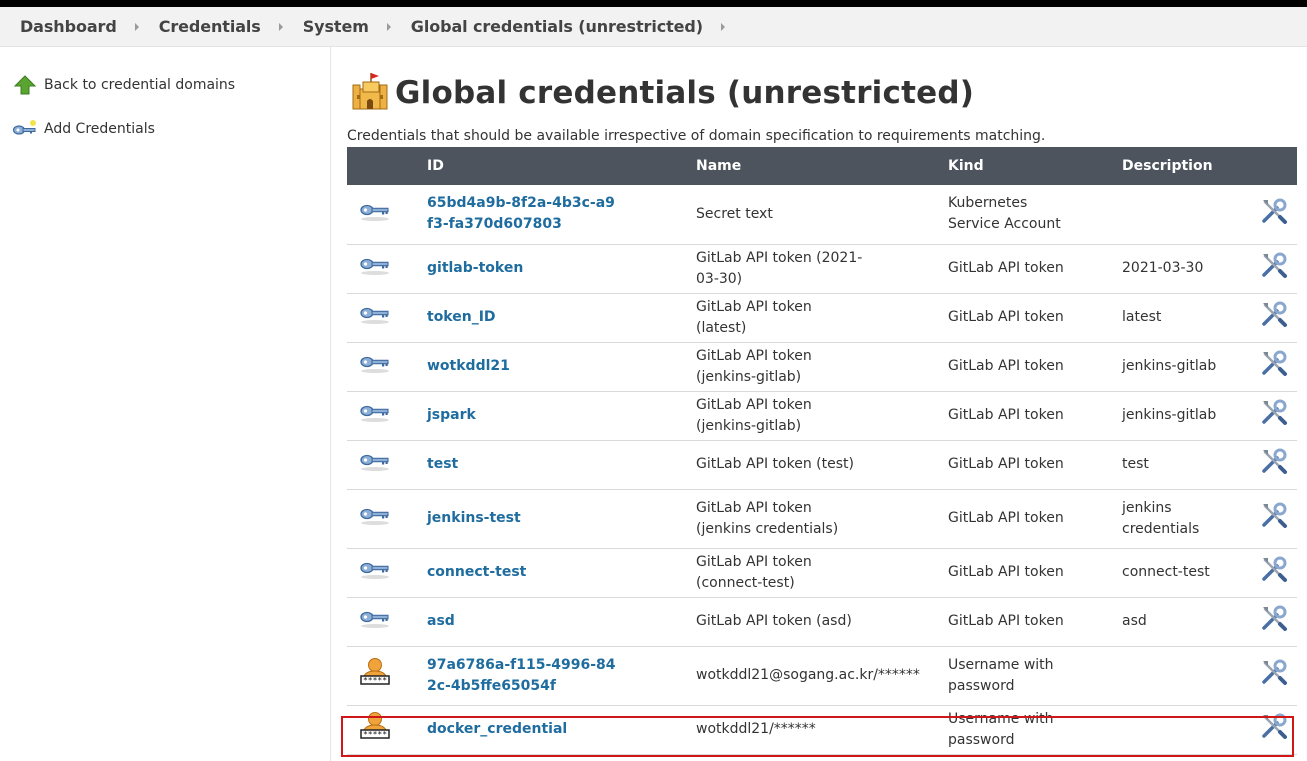 Image resolution: width=1307 pixels, height=761 pixels. I want to click on sidebar-item-label: Add Credentials, so click(99, 129).